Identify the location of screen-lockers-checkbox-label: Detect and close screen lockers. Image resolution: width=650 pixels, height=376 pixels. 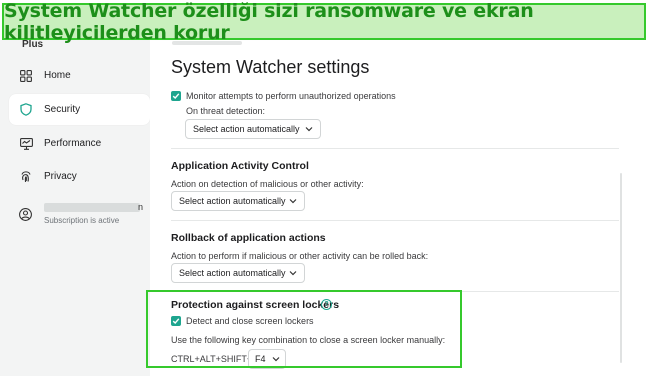
(250, 321).